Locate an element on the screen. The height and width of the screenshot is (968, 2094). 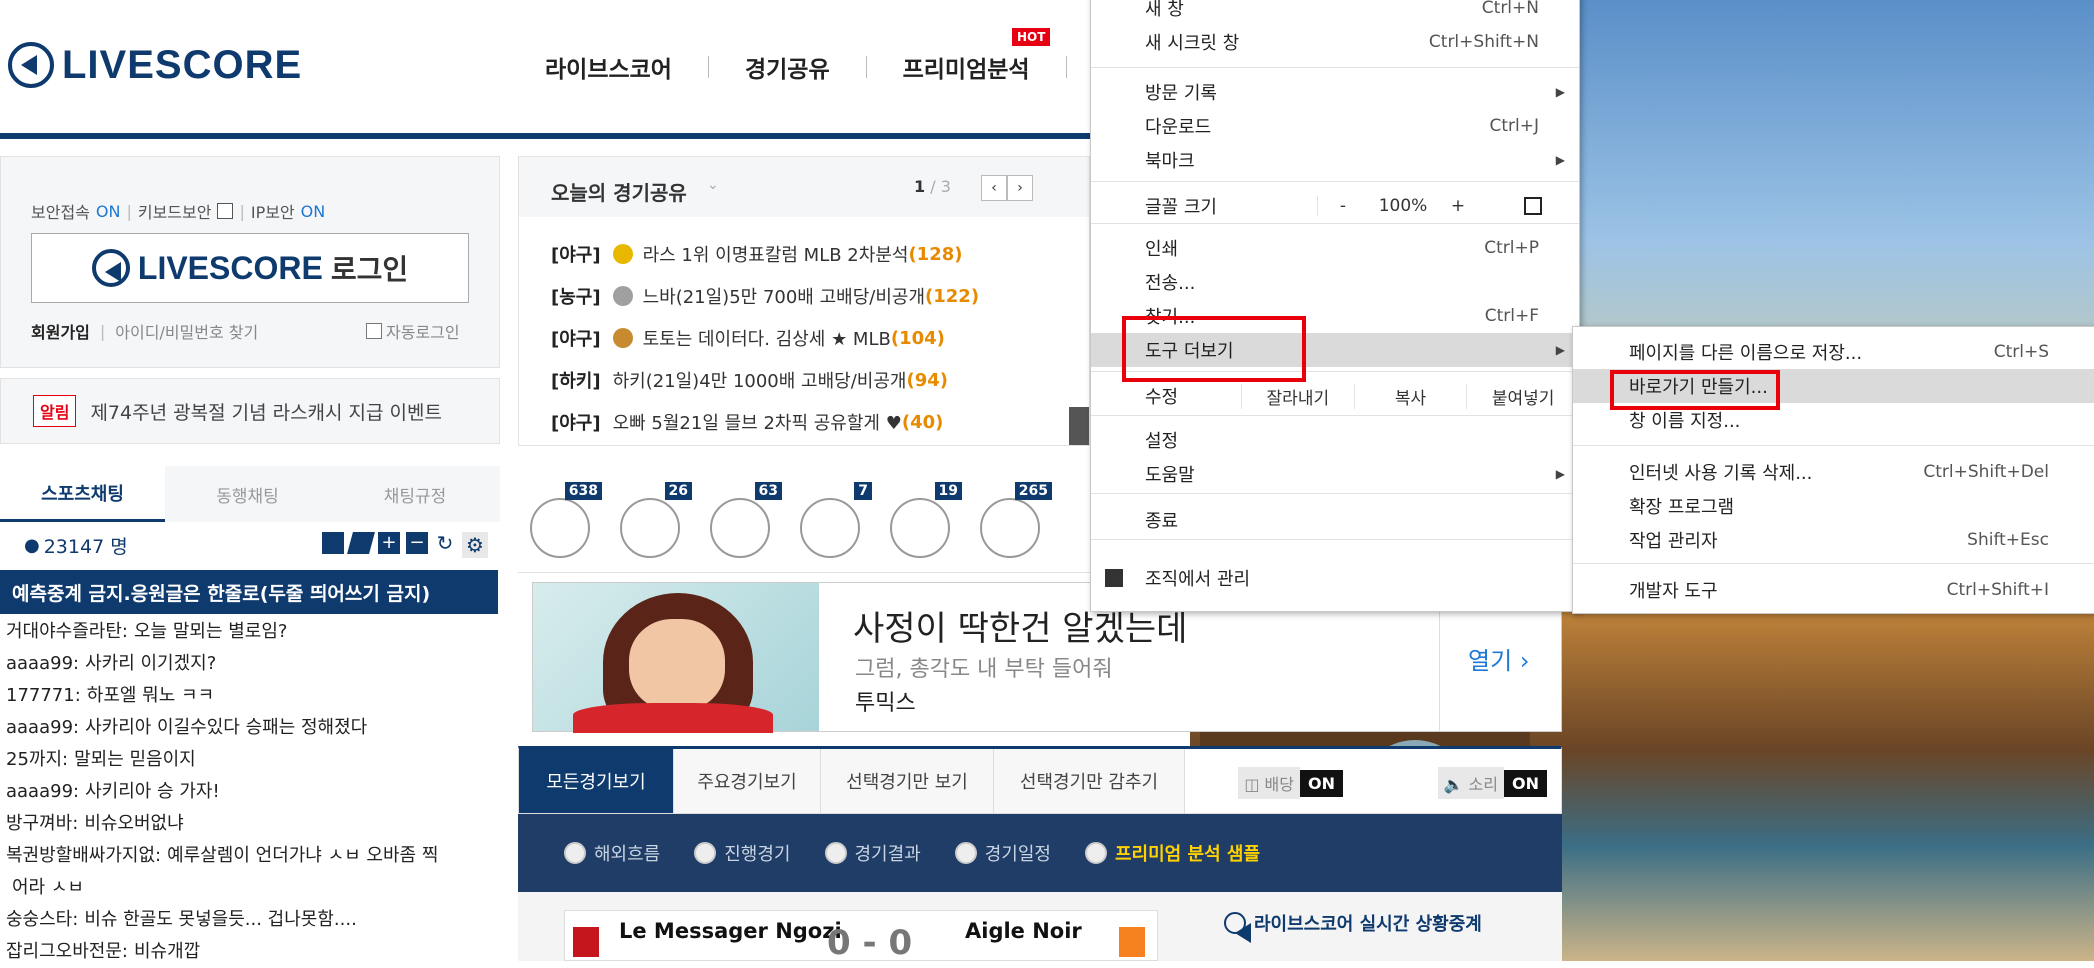
menu-clear-browsing-data: 인터넷 사용 기록 삭제... Ctrl+Shift+Del is located at coordinates (1833, 472).